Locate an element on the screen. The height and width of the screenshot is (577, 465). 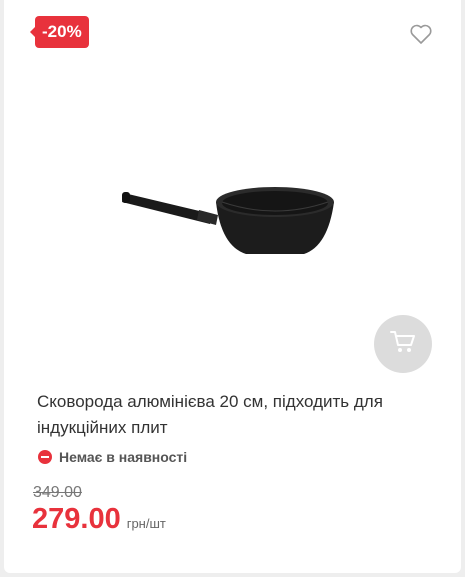
price-unit: грн/шт is located at coordinates (146, 523).